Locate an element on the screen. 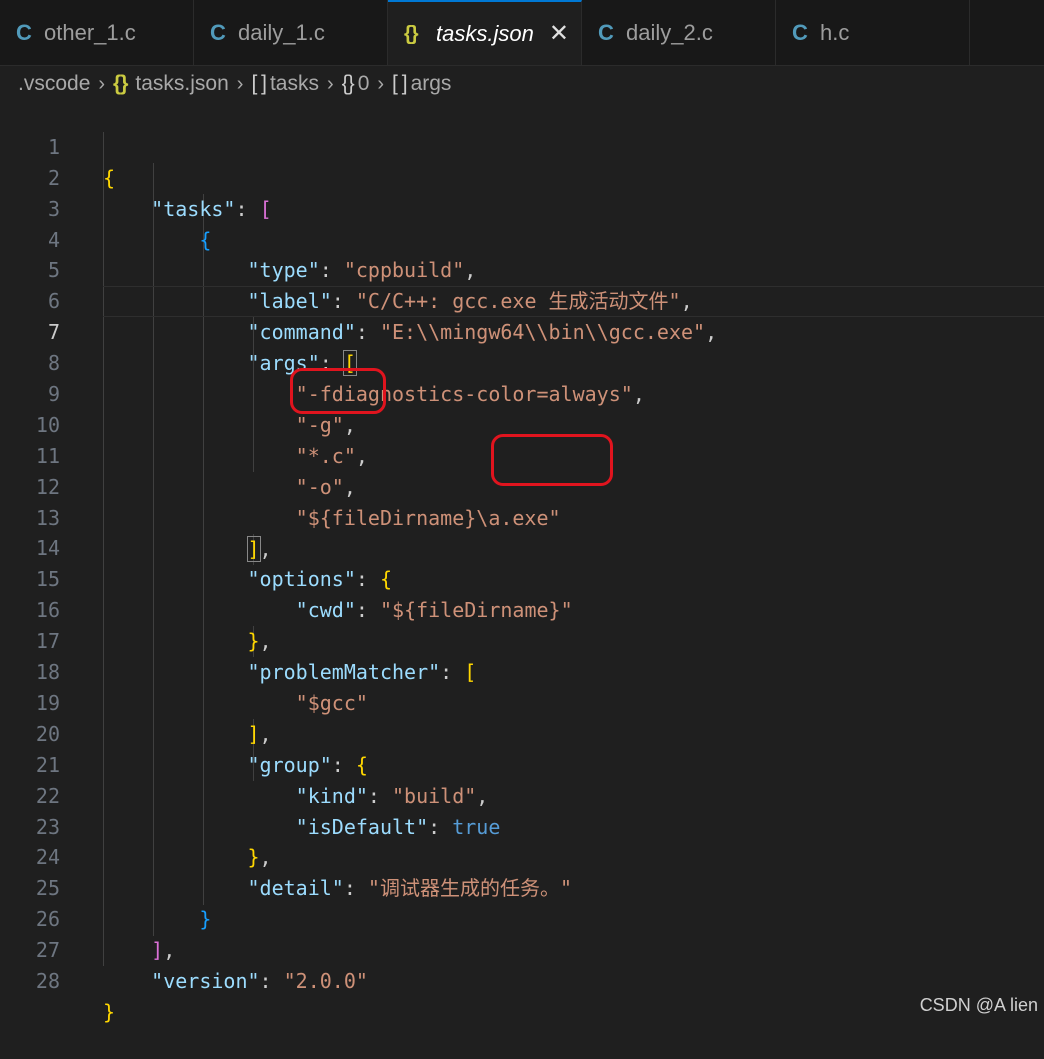  tab-label: other_1.c is located at coordinates (90, 32).